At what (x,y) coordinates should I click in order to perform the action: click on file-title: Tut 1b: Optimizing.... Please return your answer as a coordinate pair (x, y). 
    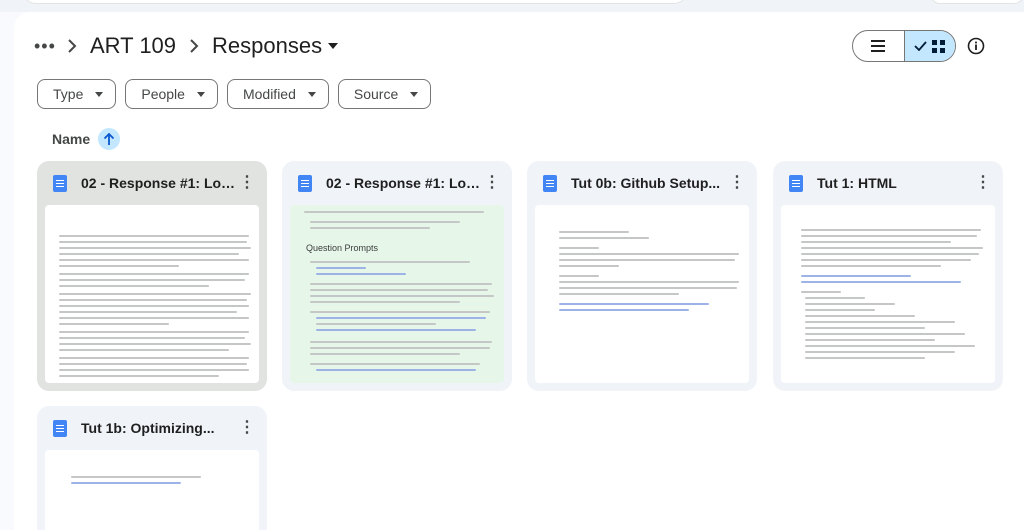
    Looking at the image, I should click on (148, 428).